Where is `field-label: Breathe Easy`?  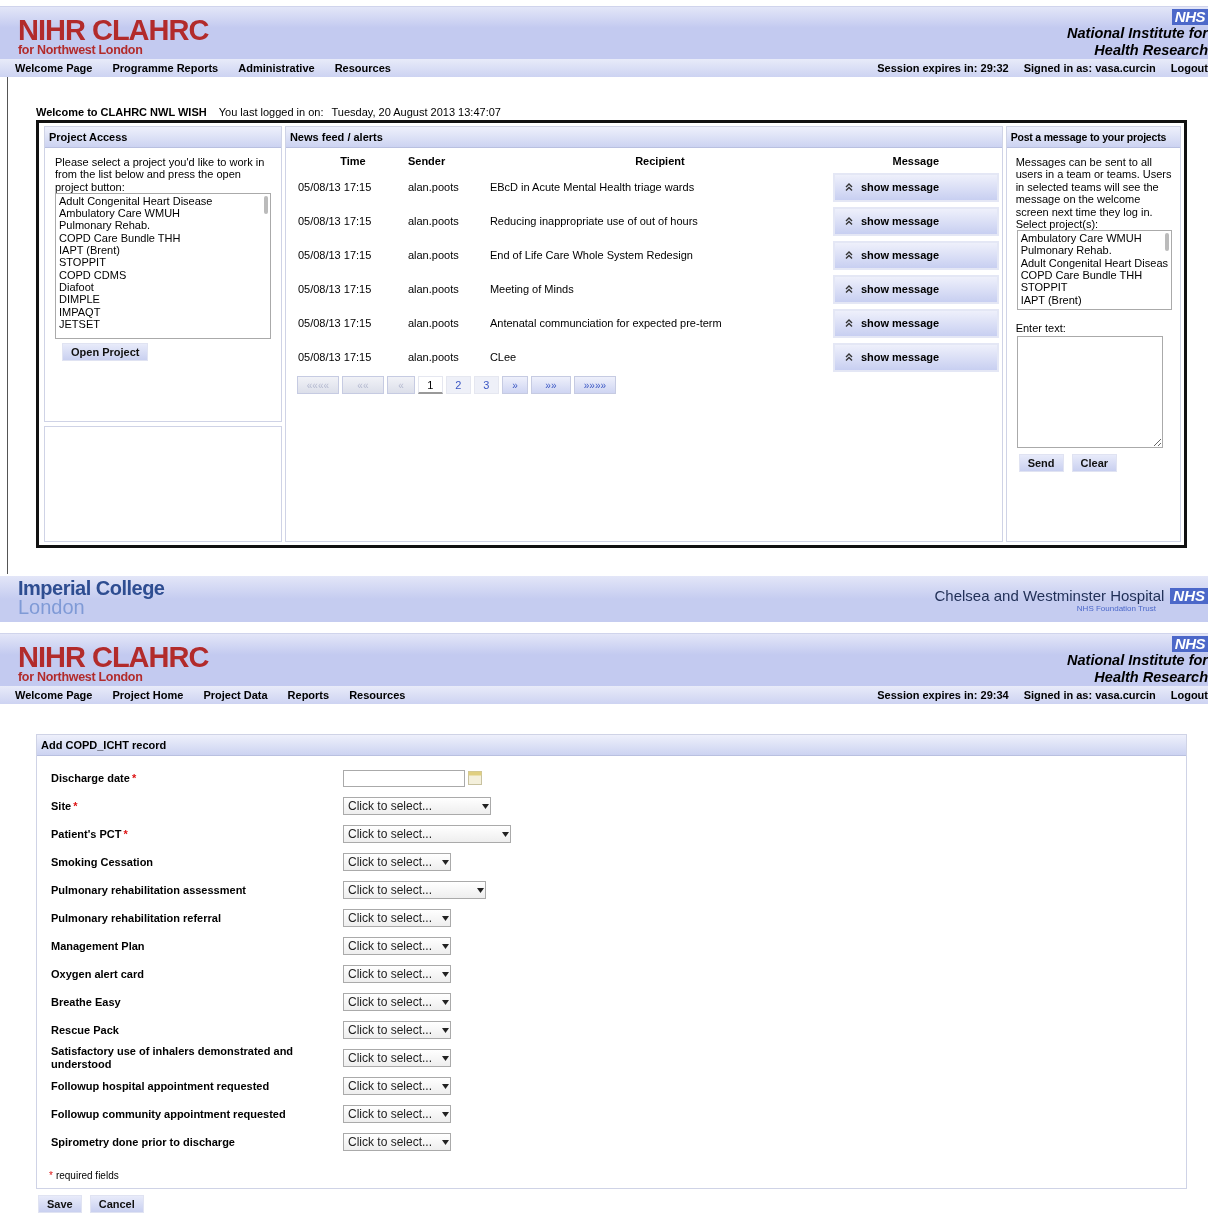
field-label: Breathe Easy is located at coordinates (86, 1002).